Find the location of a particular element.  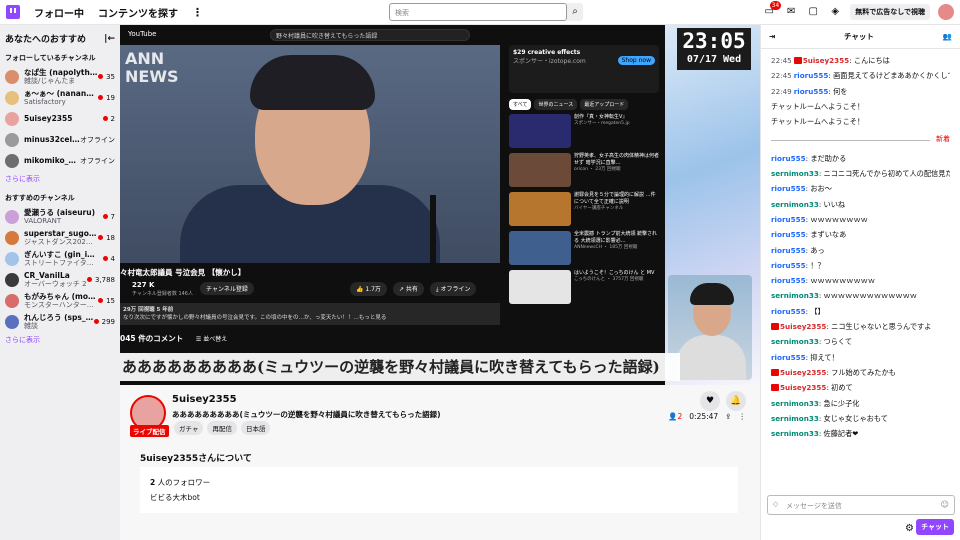

more-options-icon: ⋮ is located at coordinates (743, 416).